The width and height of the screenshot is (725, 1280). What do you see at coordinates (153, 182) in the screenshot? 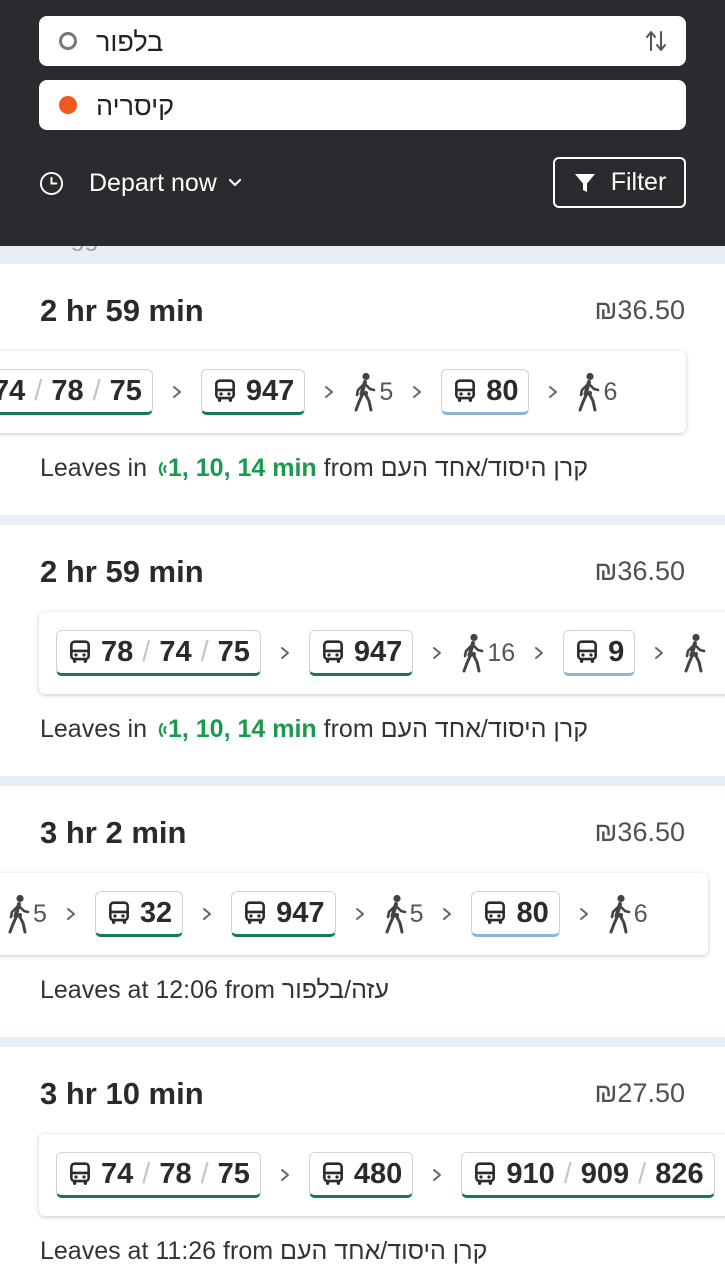
I see `depart-label: Depart now` at bounding box center [153, 182].